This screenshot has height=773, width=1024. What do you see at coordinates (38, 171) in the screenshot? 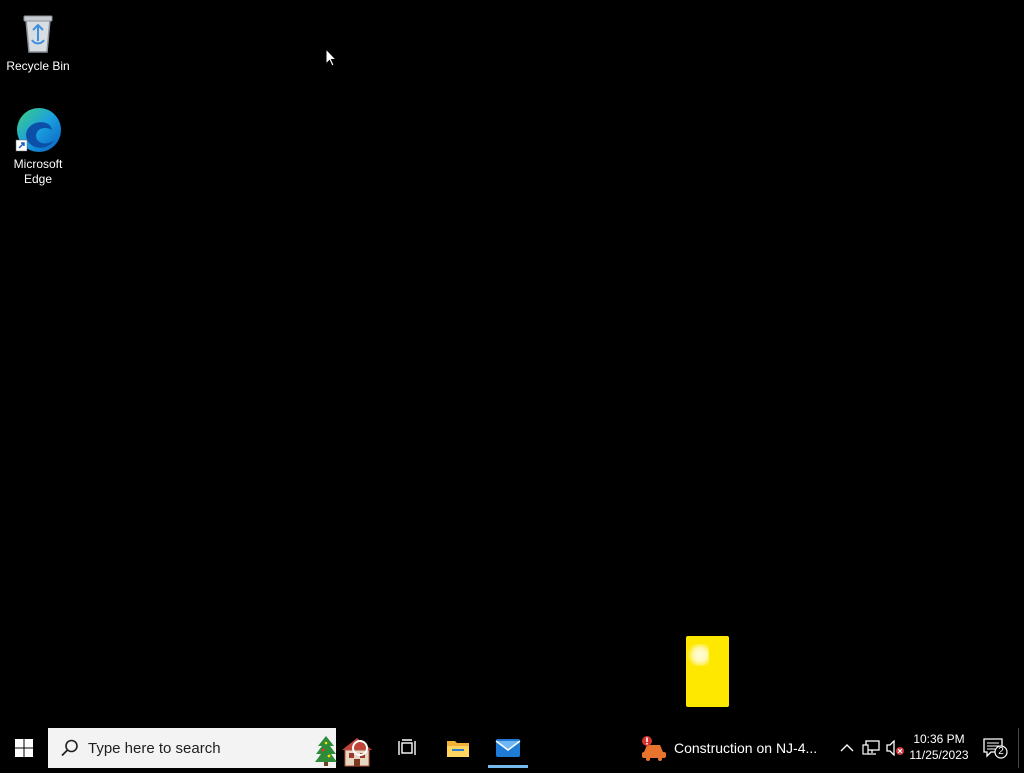
I see `edge-label: Microsoft Edge` at bounding box center [38, 171].